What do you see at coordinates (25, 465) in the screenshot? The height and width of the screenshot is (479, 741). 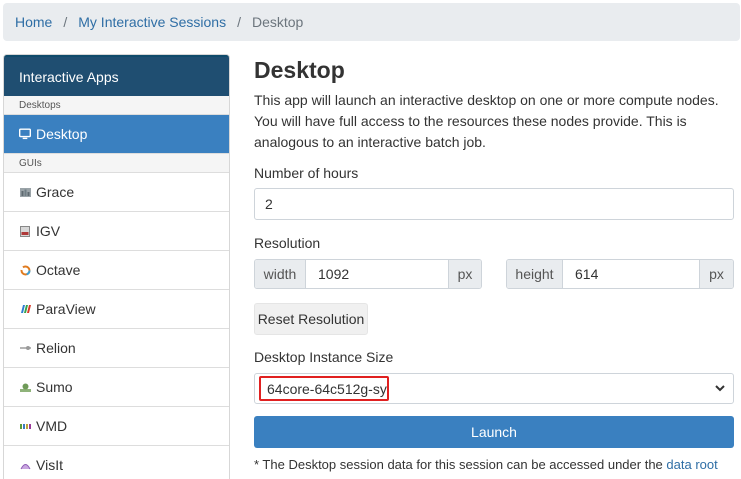 I see `visit-icon` at bounding box center [25, 465].